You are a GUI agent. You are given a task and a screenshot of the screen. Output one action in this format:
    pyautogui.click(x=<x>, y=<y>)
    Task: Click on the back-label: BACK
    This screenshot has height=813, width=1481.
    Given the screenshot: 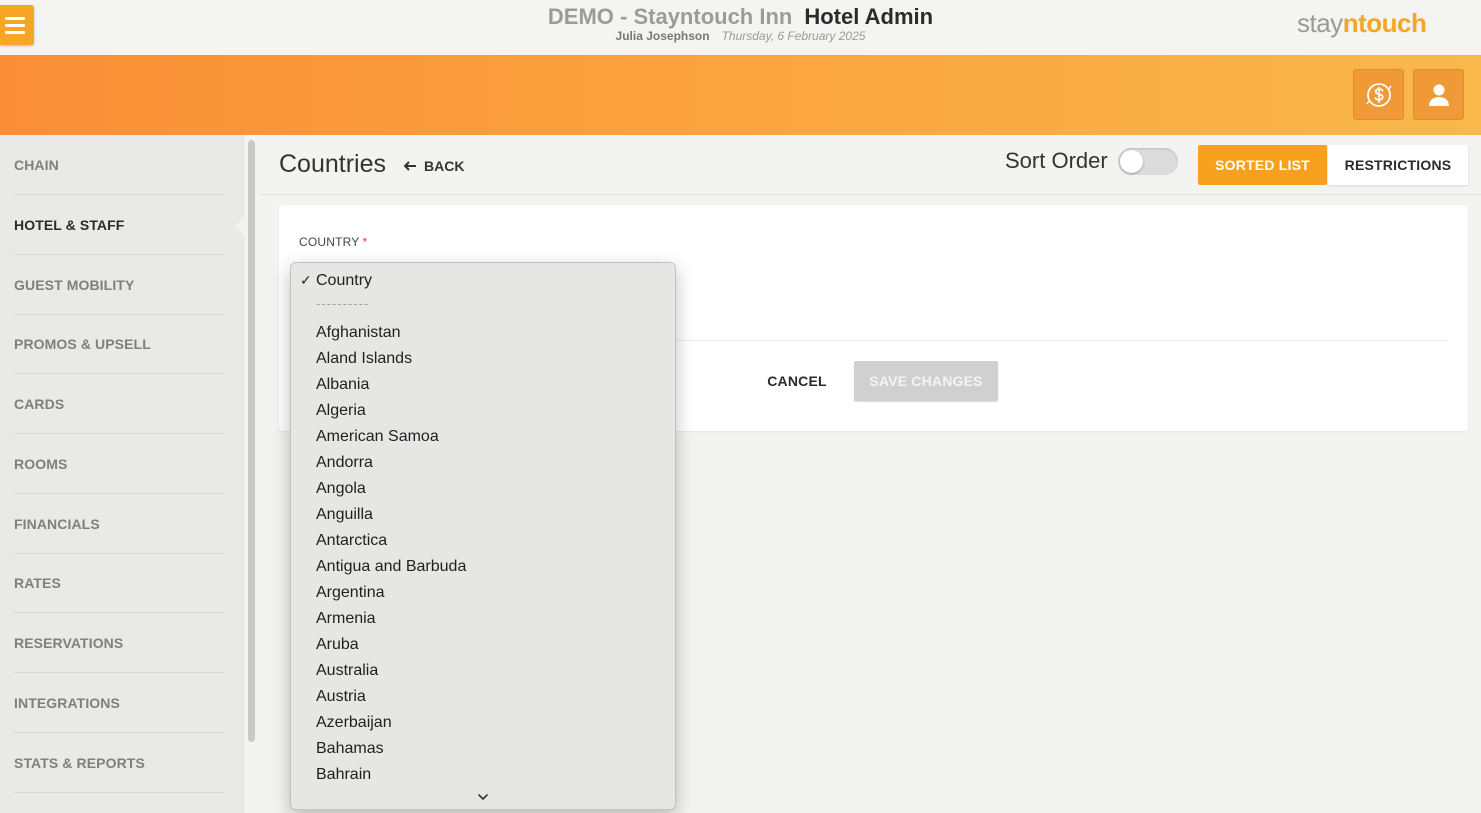 What is the action you would take?
    pyautogui.click(x=444, y=166)
    